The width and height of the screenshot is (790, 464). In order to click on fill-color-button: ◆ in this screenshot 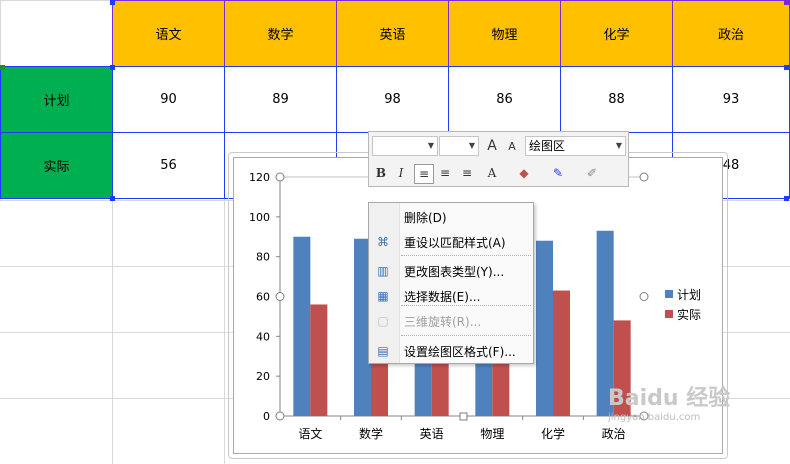, I will do `click(524, 173)`.